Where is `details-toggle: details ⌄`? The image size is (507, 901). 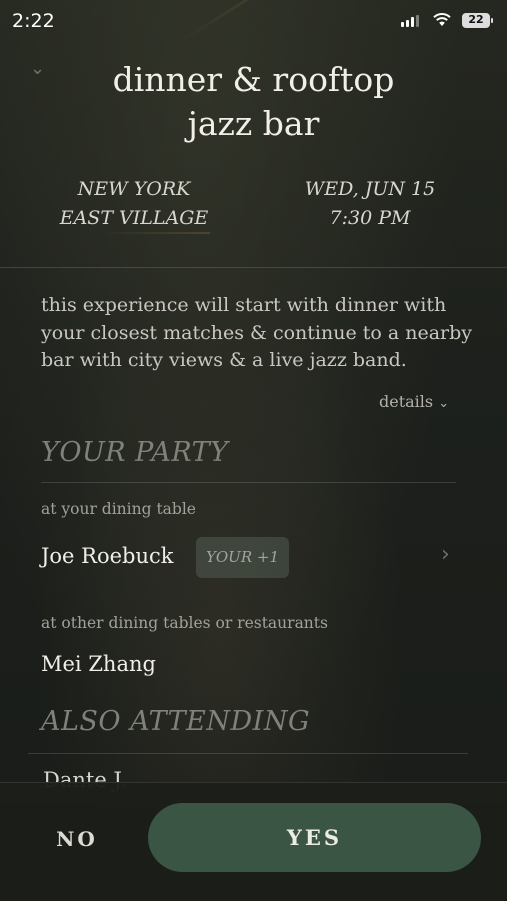
details-toggle: details ⌄ is located at coordinates (414, 401).